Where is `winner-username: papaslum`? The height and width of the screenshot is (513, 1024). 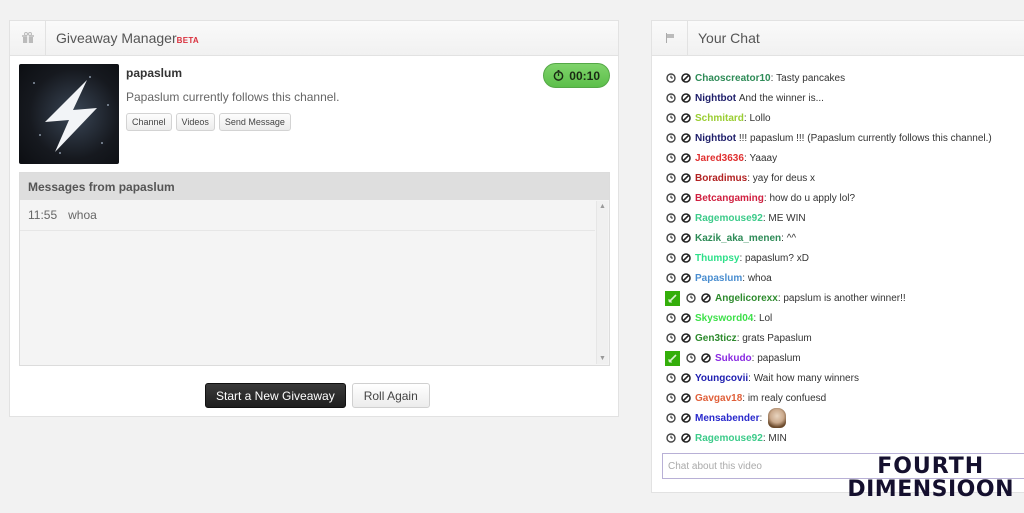 winner-username: papaslum is located at coordinates (154, 73).